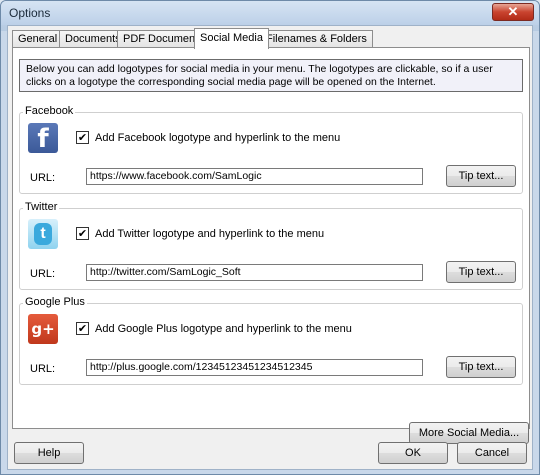 The height and width of the screenshot is (475, 540). I want to click on twitter-bird-glyph: t, so click(43, 234).